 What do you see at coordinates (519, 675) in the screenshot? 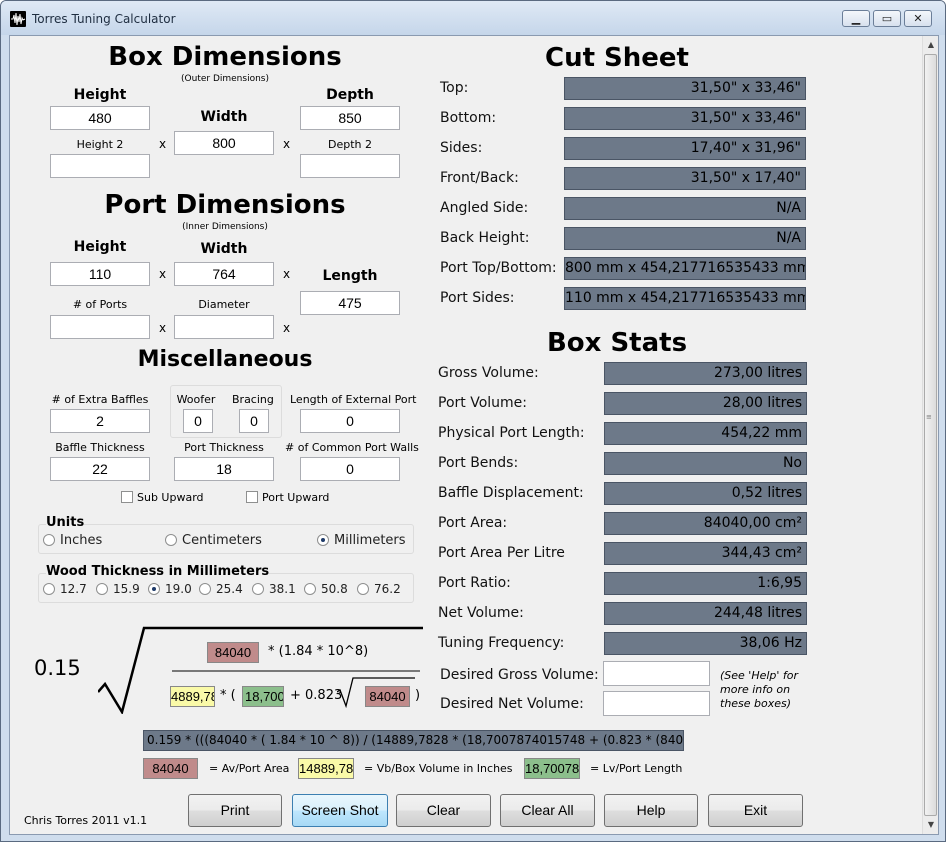
I see `desired-gross-label: Desired Gross Volume:` at bounding box center [519, 675].